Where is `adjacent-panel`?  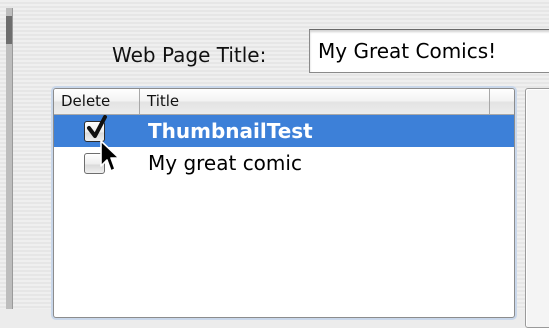
adjacent-panel is located at coordinates (537, 208).